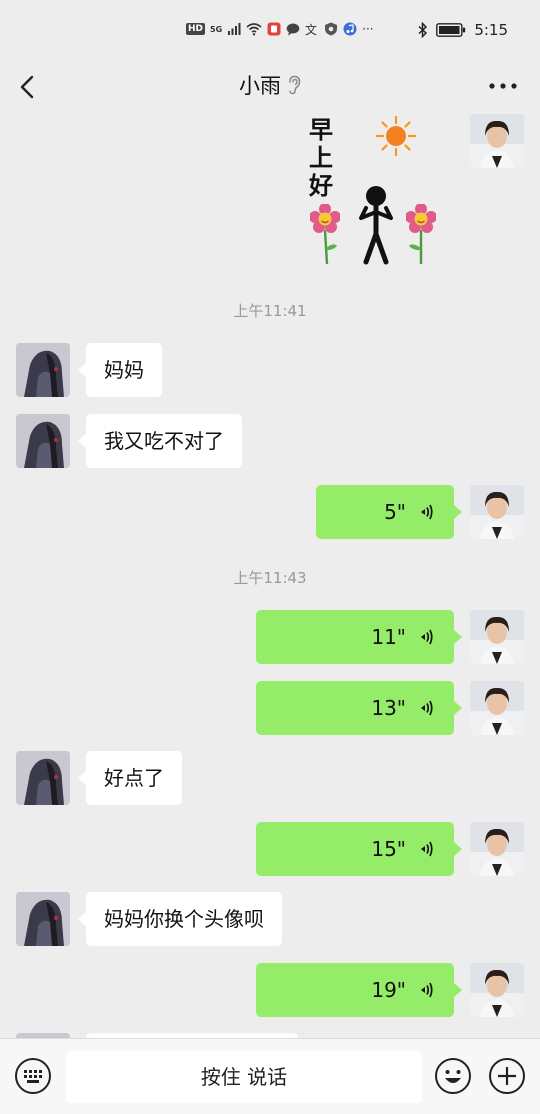 This screenshot has height=1114, width=540. What do you see at coordinates (451, 30) in the screenshot?
I see `battery-icon` at bounding box center [451, 30].